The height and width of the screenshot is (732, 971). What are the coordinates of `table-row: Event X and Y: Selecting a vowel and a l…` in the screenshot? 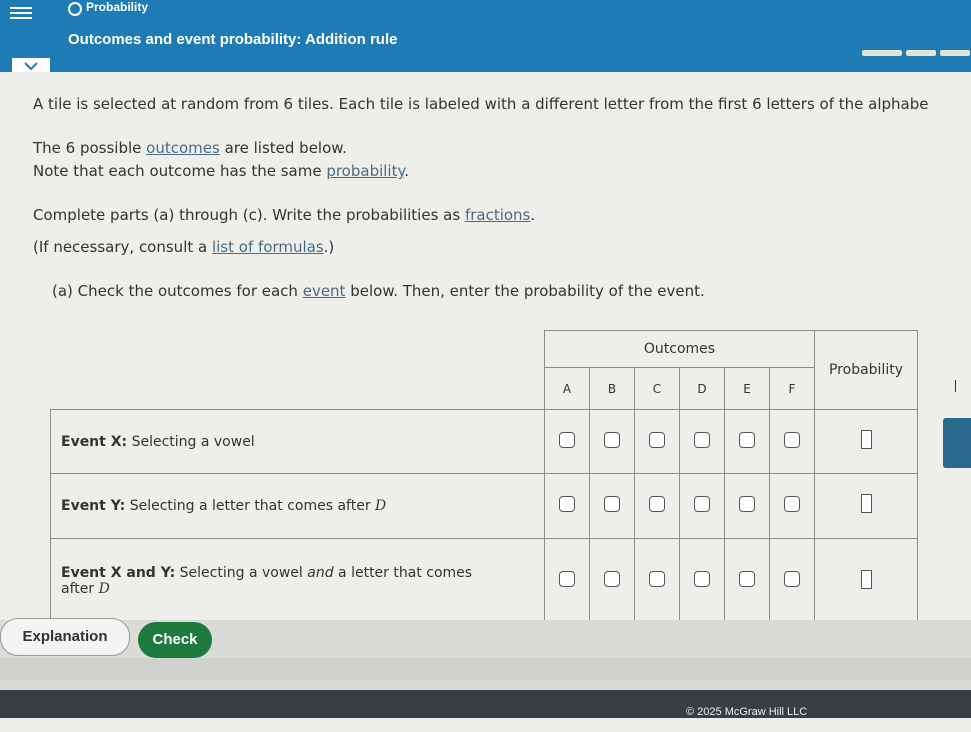 It's located at (484, 581).